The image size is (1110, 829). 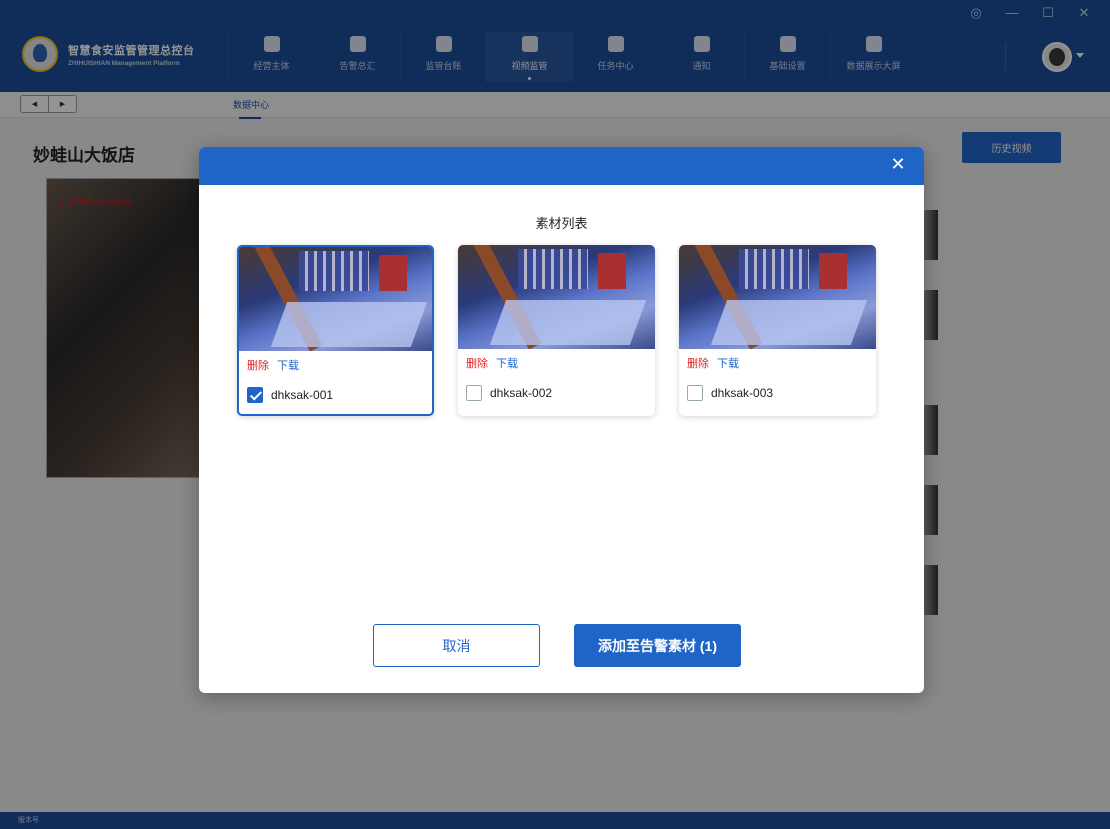 What do you see at coordinates (561, 166) in the screenshot?
I see `dialog-header: ✕` at bounding box center [561, 166].